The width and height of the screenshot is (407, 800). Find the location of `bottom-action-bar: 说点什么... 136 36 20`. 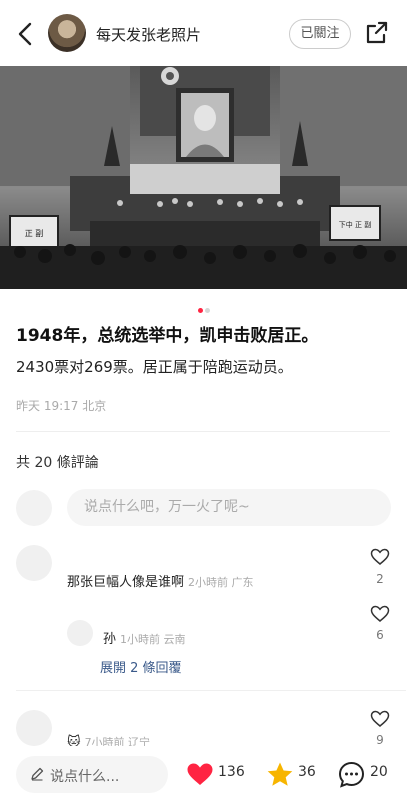

bottom-action-bar: 说点什么... 136 36 20 is located at coordinates (203, 773).